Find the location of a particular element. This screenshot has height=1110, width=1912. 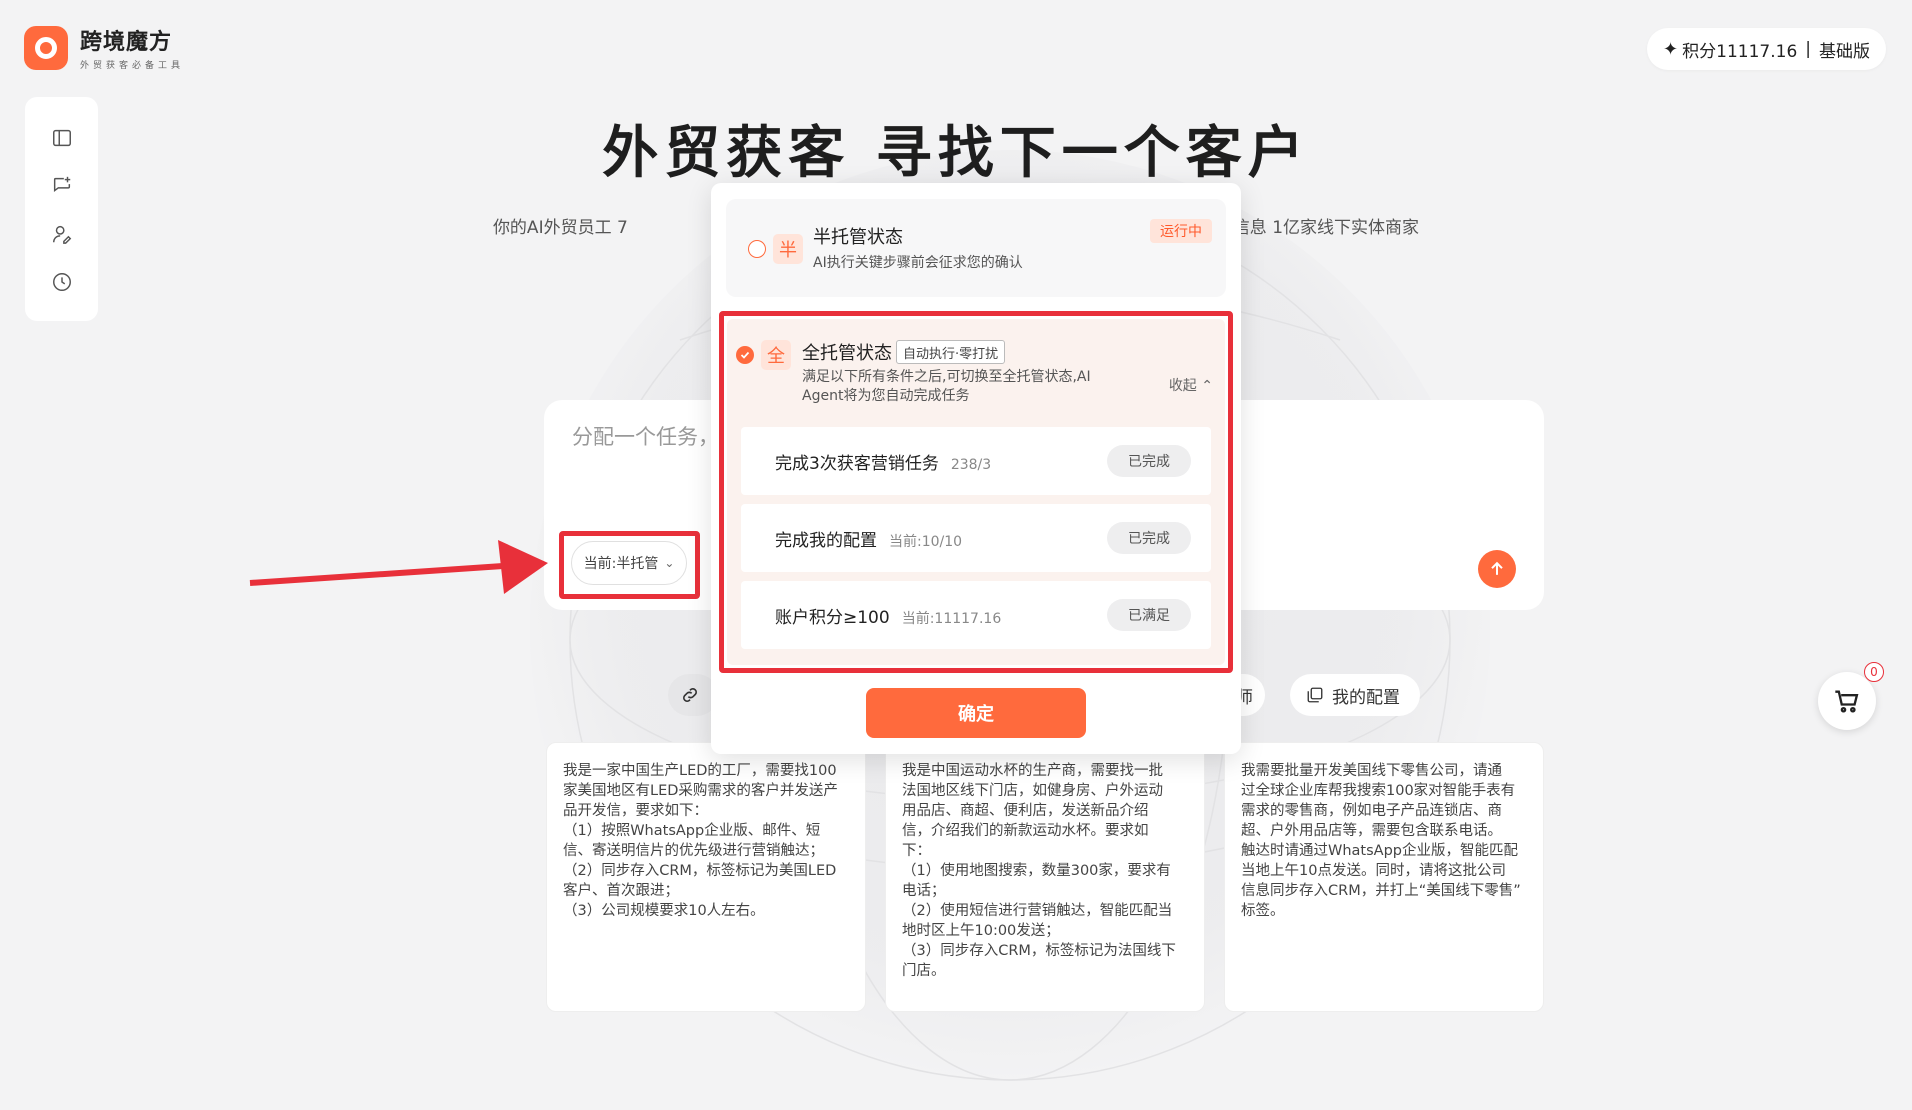

option-half-hosting: 半 半托管状态 AI执行关键步骤前会征求您的确认 运行中 is located at coordinates (976, 248).